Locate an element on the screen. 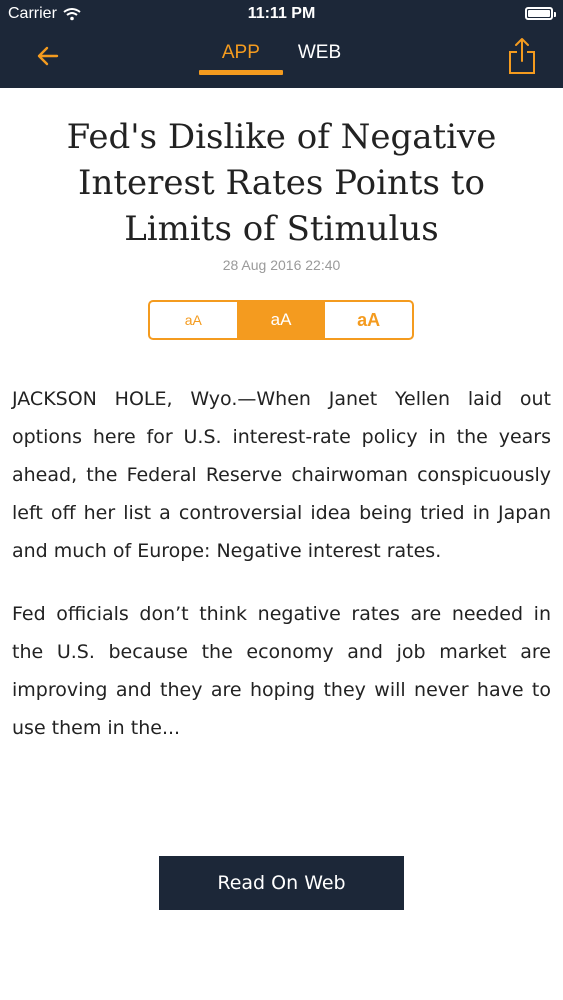 The width and height of the screenshot is (563, 1000). font-size-large-button: aA is located at coordinates (368, 320).